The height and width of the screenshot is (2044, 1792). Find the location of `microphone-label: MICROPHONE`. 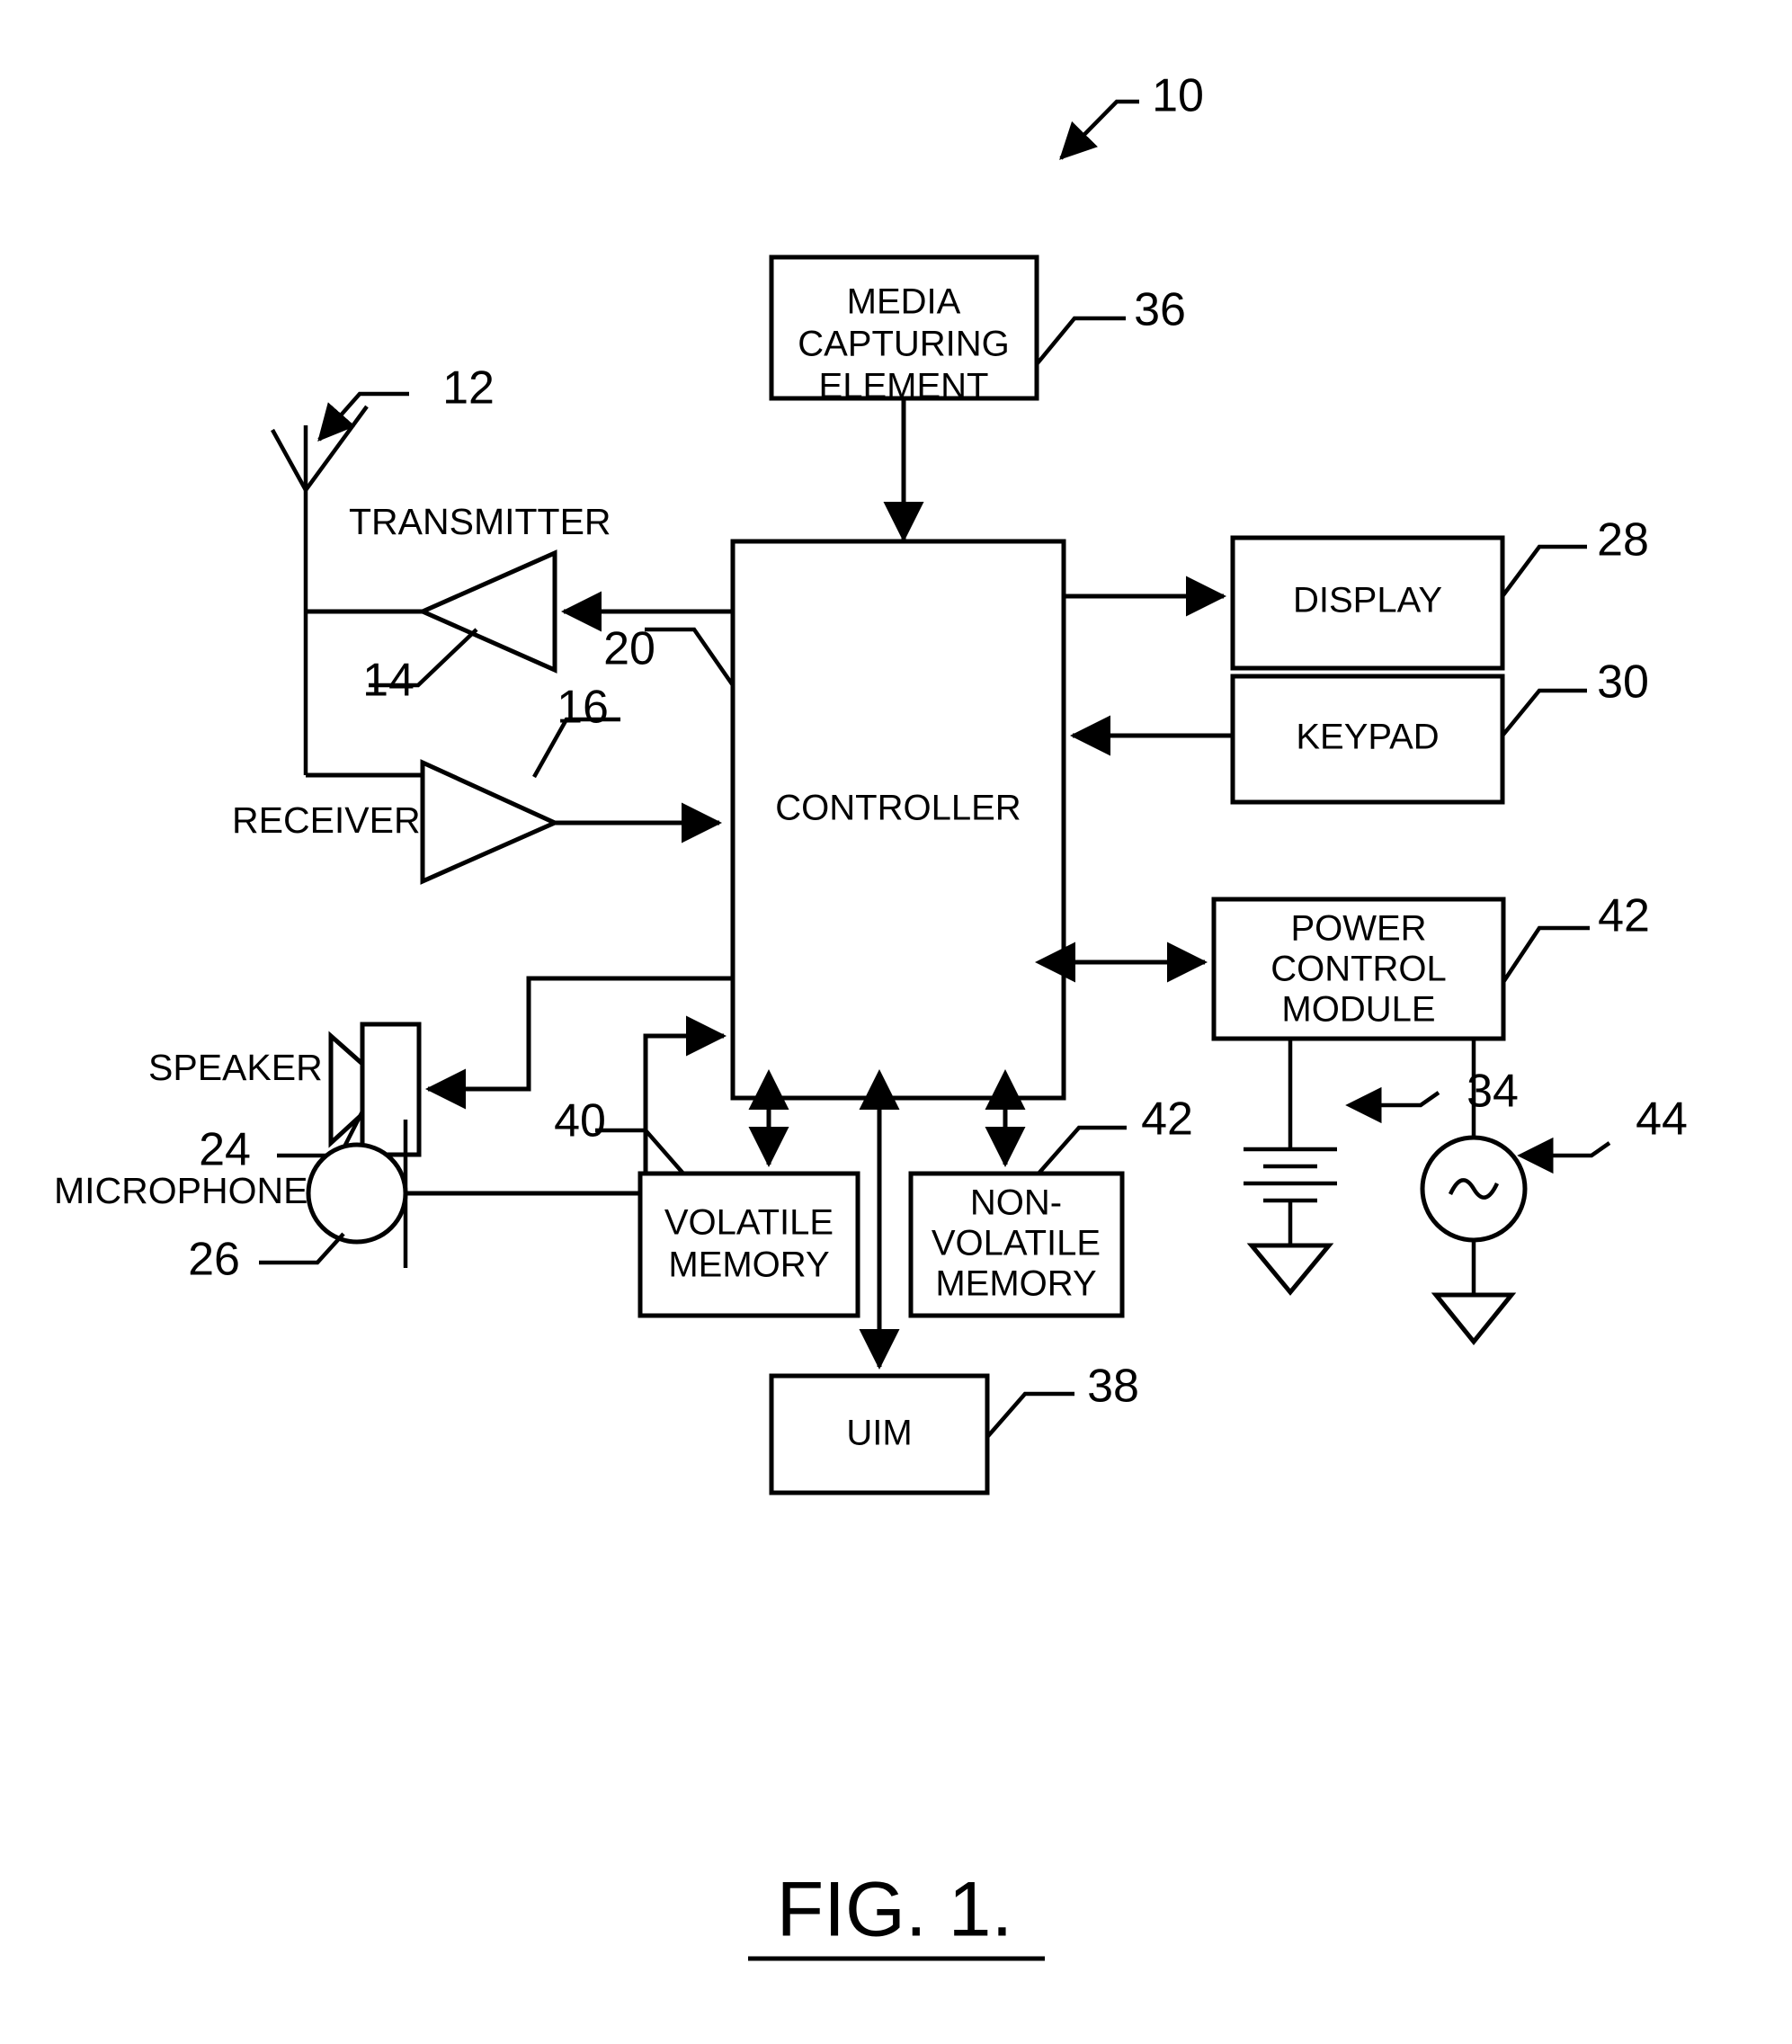

microphone-label: MICROPHONE is located at coordinates (181, 1190).